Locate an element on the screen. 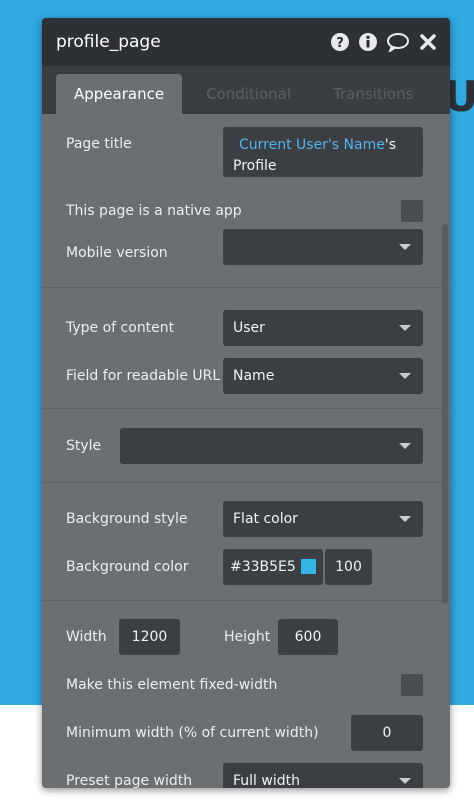 The image size is (474, 805). type-of-content-dropdown: User is located at coordinates (323, 328).